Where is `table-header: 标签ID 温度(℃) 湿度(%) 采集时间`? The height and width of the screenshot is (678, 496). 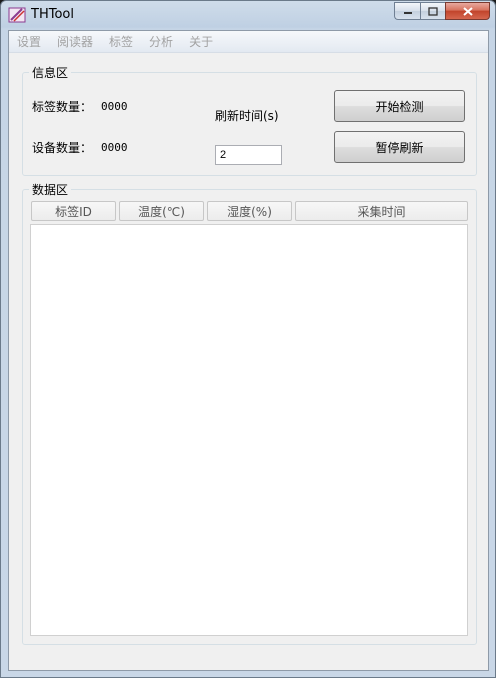
table-header: 标签ID 温度(℃) 湿度(%) 采集时间 is located at coordinates (249, 211).